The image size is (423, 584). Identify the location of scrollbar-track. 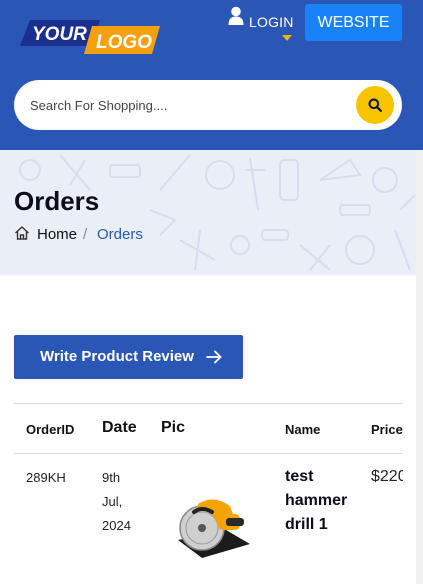
(419, 367).